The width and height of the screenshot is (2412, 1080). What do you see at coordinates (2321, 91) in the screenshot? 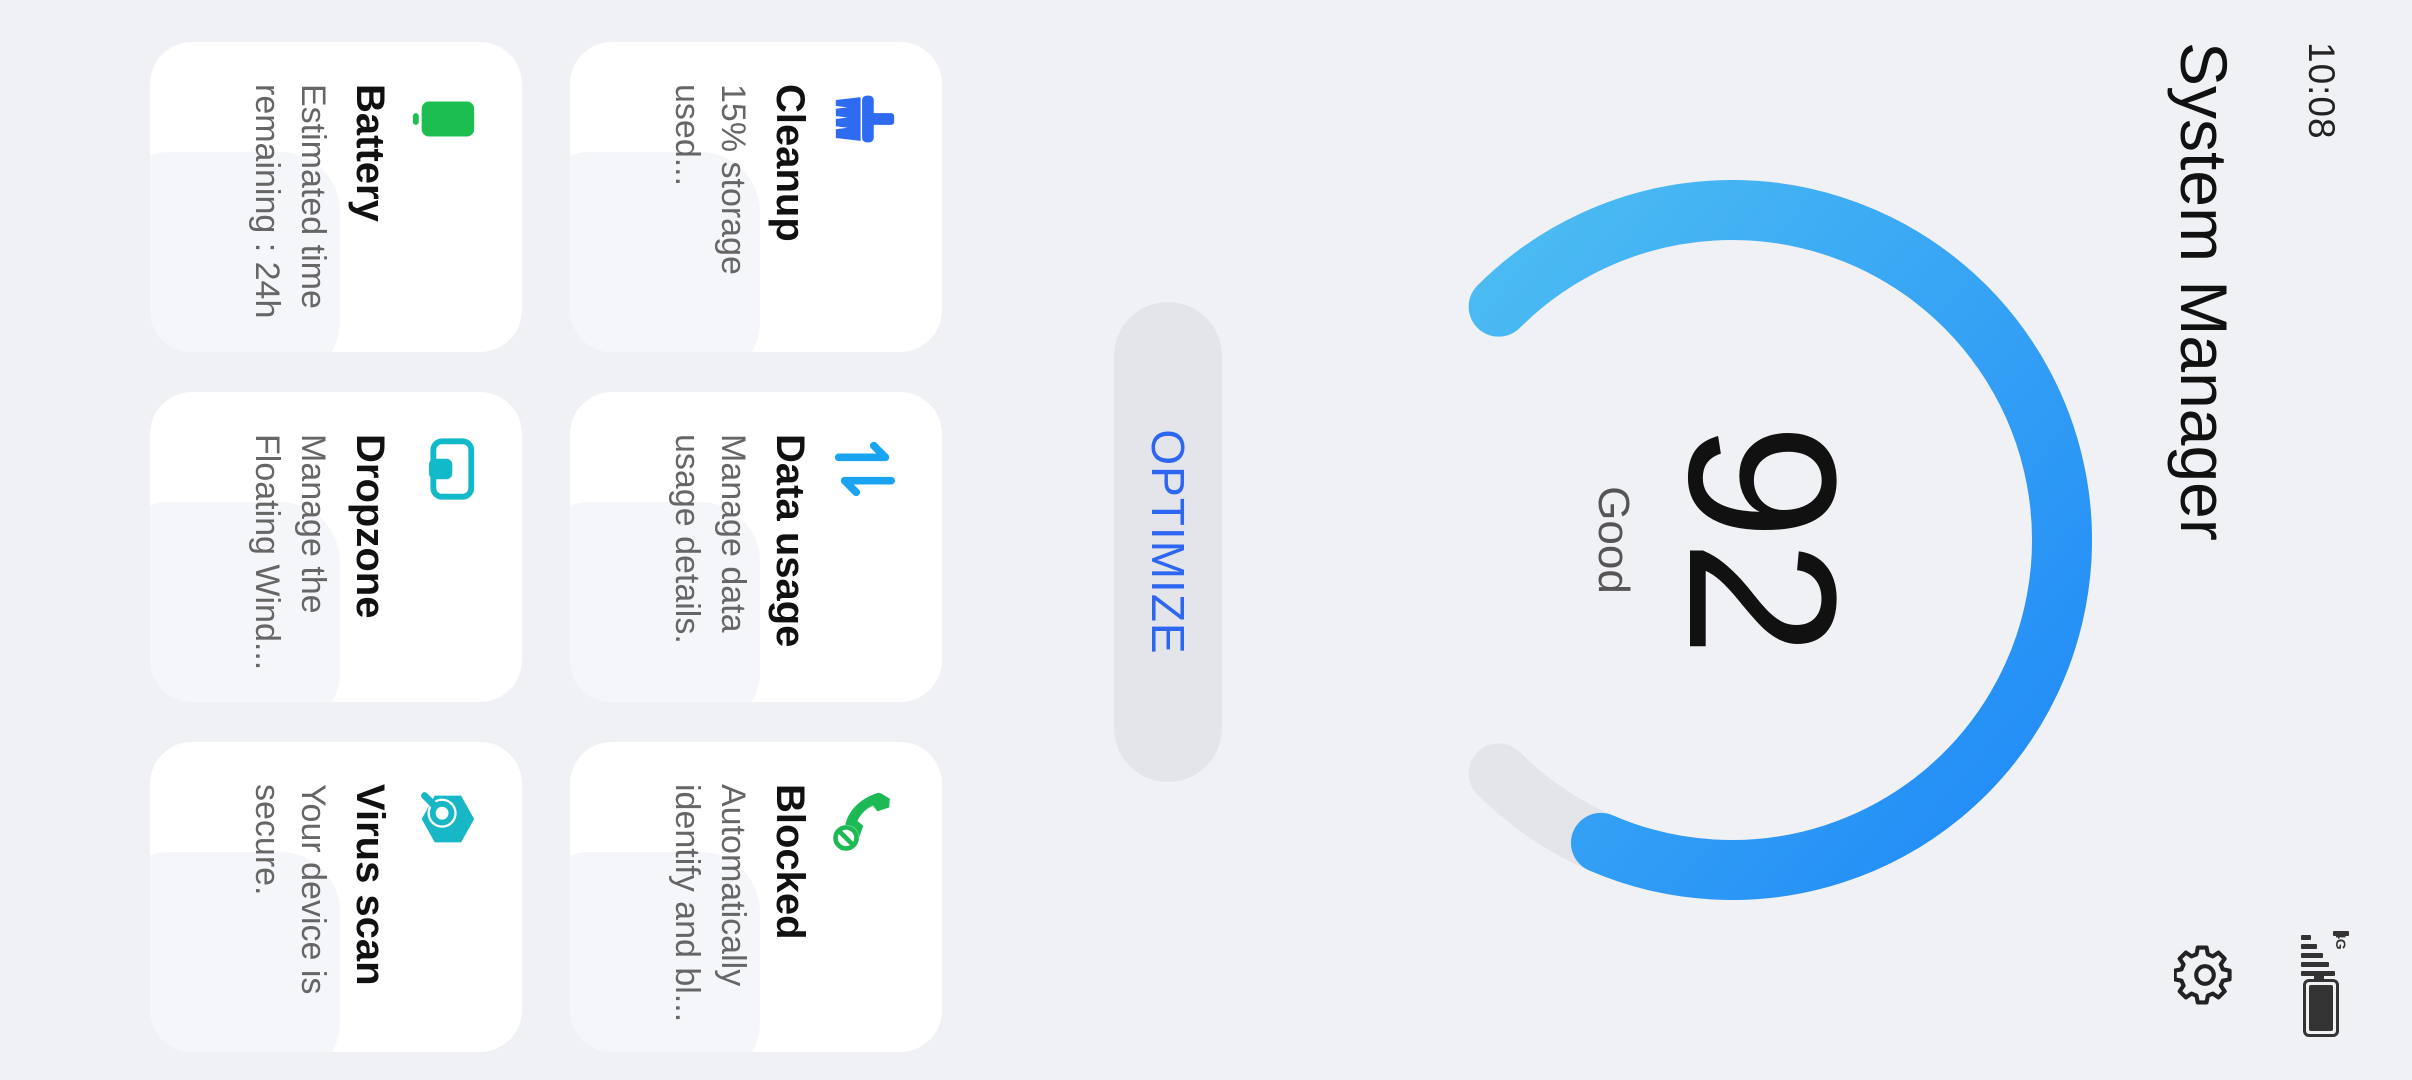
I see `status-time: 10:08` at bounding box center [2321, 91].